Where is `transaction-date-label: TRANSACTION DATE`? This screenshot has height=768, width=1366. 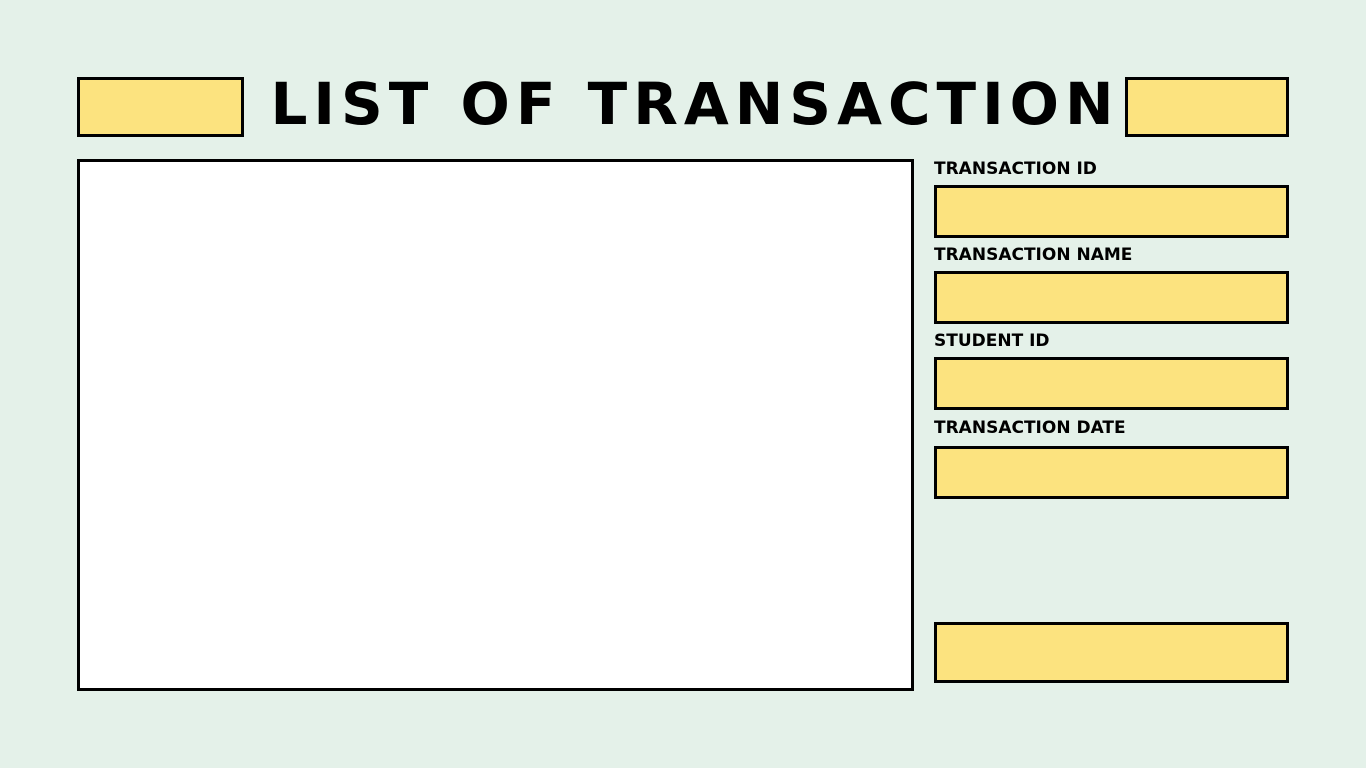 transaction-date-label: TRANSACTION DATE is located at coordinates (1030, 428).